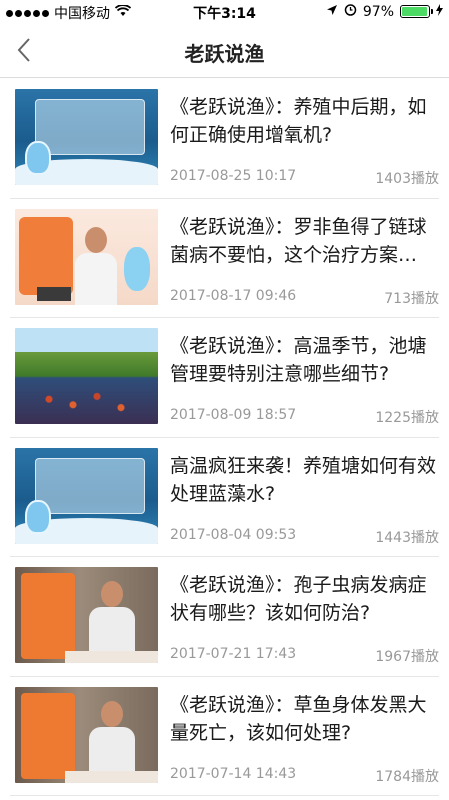  I want to click on item-date: 2017-08-04 09:53, so click(233, 534).